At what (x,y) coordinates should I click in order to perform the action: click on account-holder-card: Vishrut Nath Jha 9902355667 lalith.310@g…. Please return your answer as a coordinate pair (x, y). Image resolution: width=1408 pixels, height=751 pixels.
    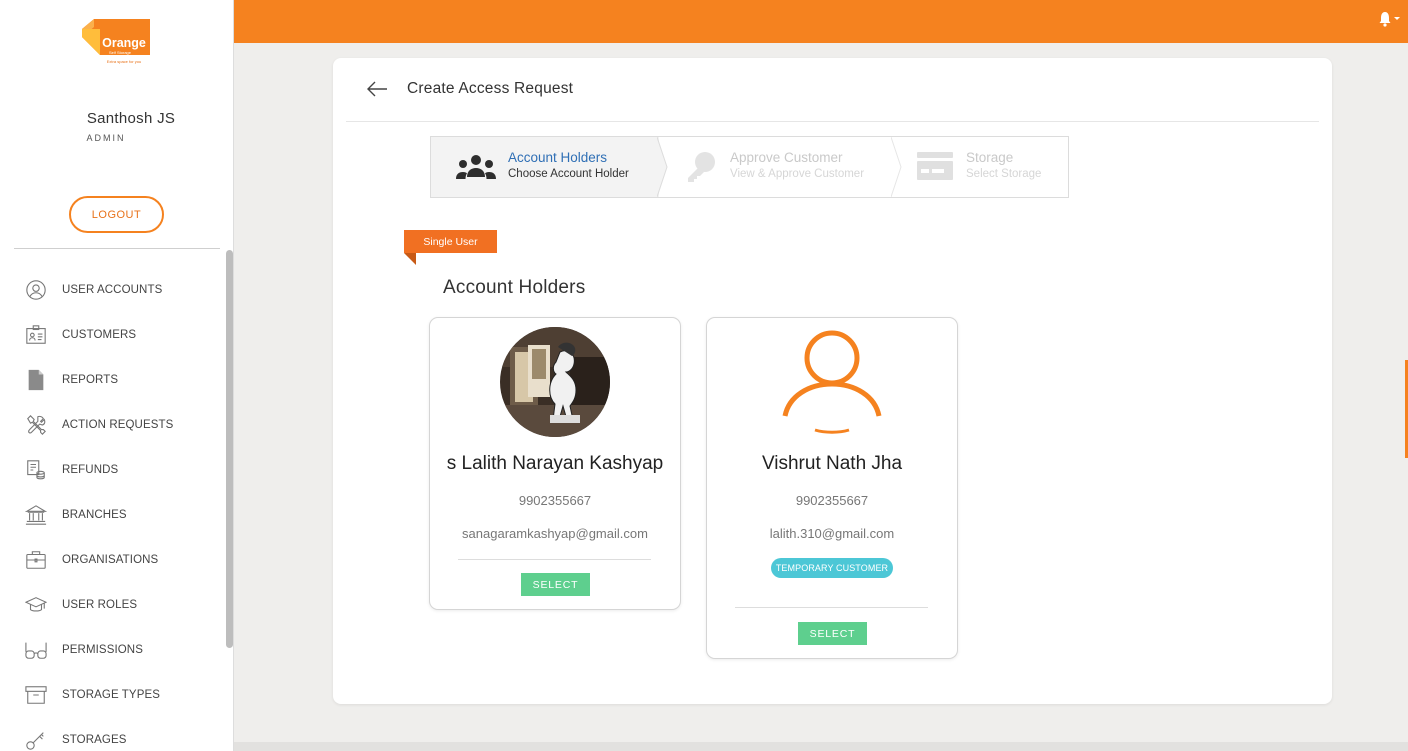
    Looking at the image, I should click on (832, 488).